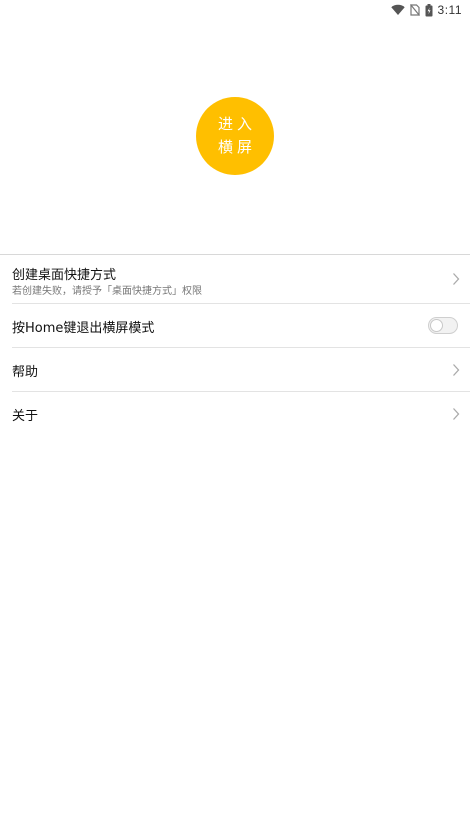 The height and width of the screenshot is (837, 470). Describe the element at coordinates (429, 10) in the screenshot. I see `battery-icon` at that location.